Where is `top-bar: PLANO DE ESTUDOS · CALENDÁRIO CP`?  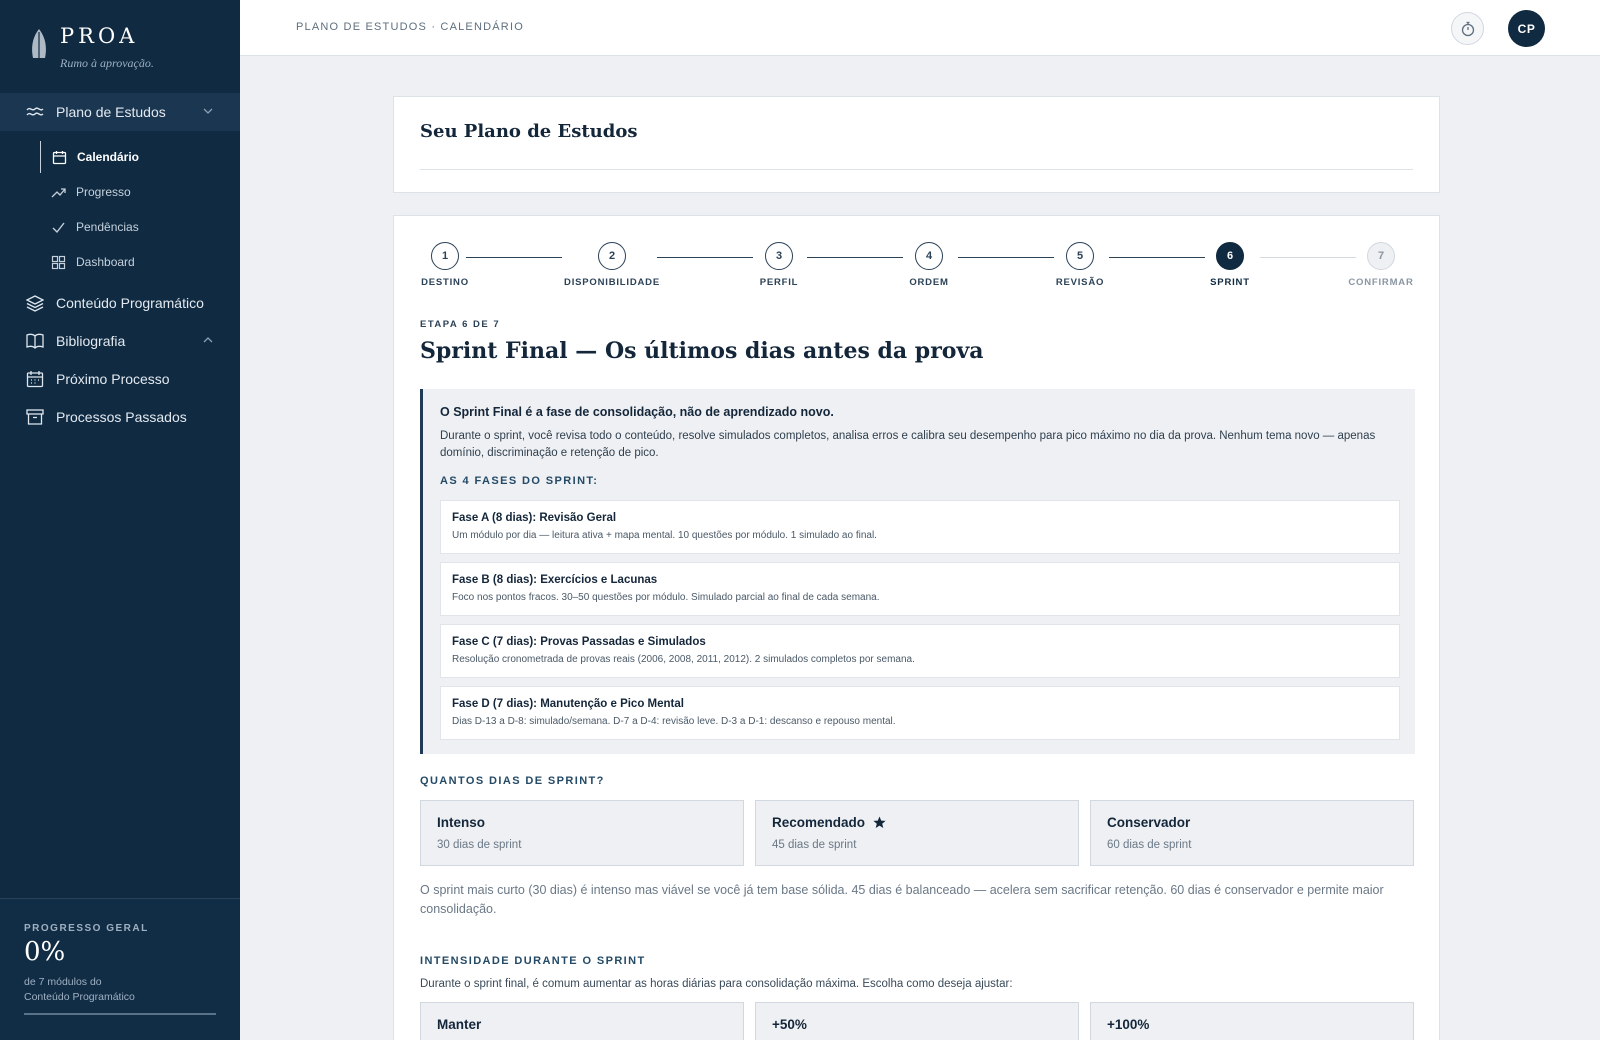
top-bar: PLANO DE ESTUDOS · CALENDÁRIO CP is located at coordinates (920, 28).